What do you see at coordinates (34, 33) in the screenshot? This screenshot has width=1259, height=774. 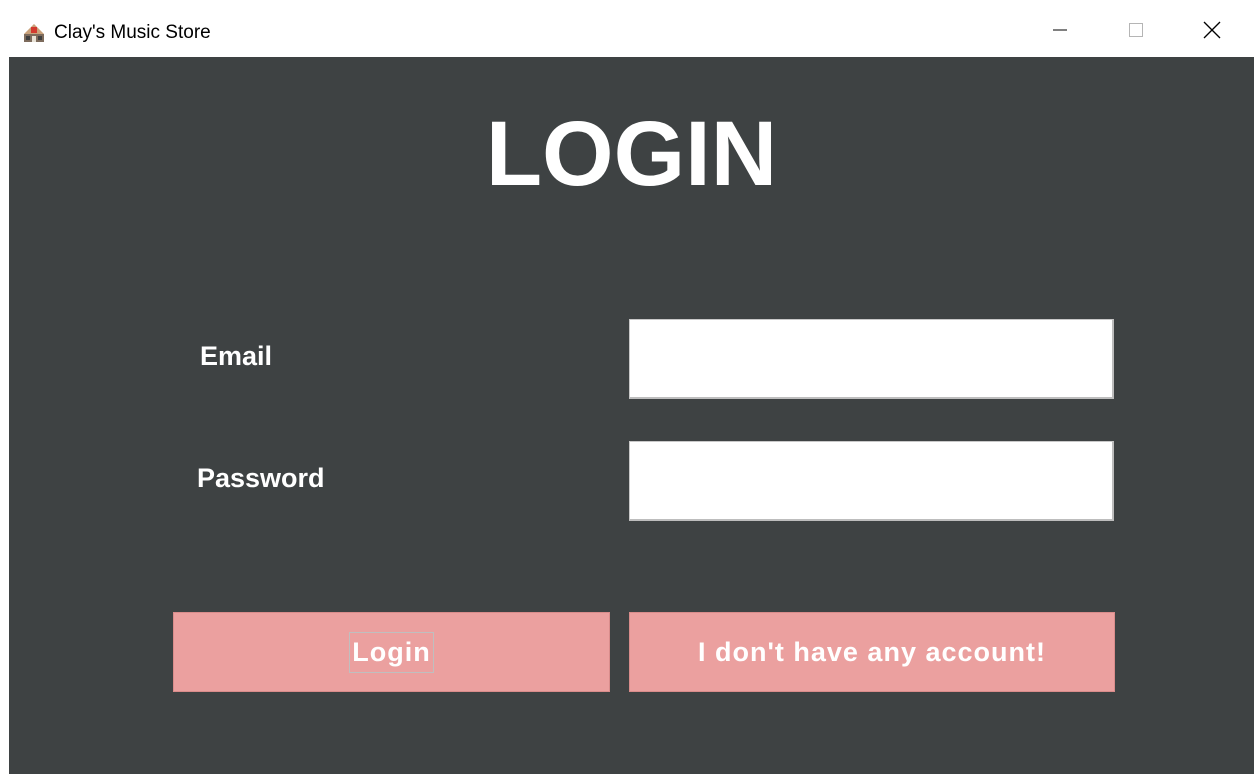 I see `music-store-icon` at bounding box center [34, 33].